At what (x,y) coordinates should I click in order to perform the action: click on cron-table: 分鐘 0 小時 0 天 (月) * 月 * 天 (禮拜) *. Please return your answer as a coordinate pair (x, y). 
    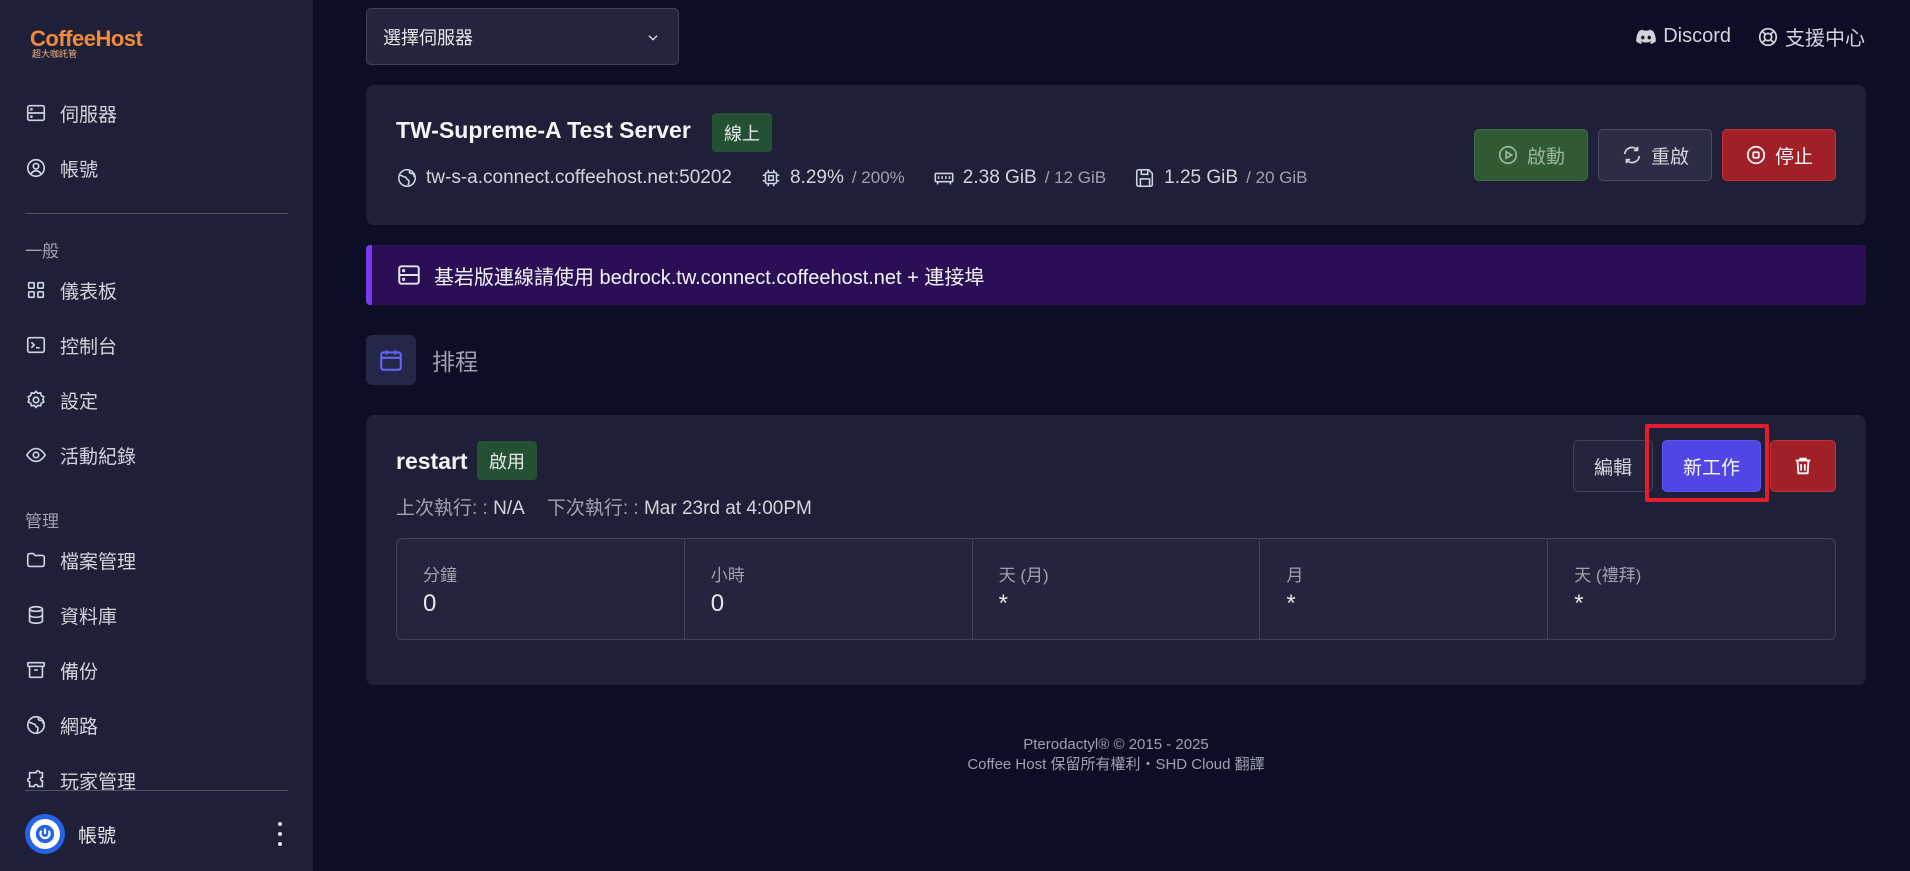
    Looking at the image, I should click on (1116, 589).